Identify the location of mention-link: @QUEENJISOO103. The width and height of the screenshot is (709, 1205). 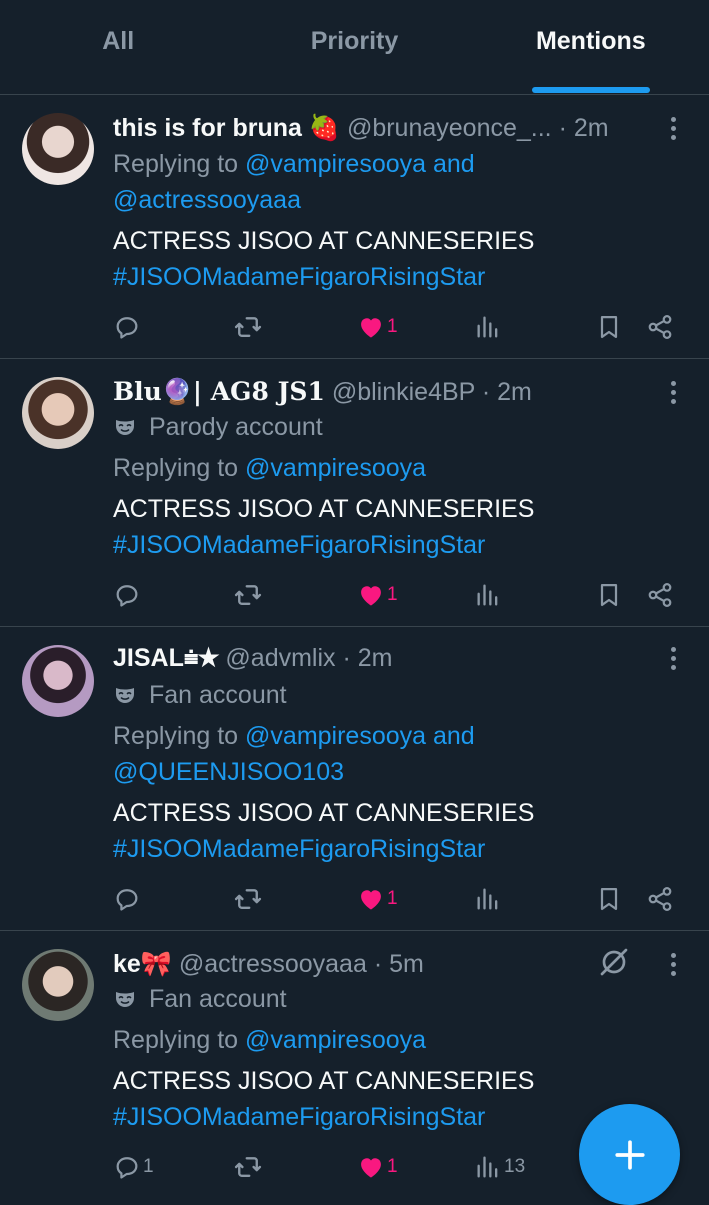
(228, 772).